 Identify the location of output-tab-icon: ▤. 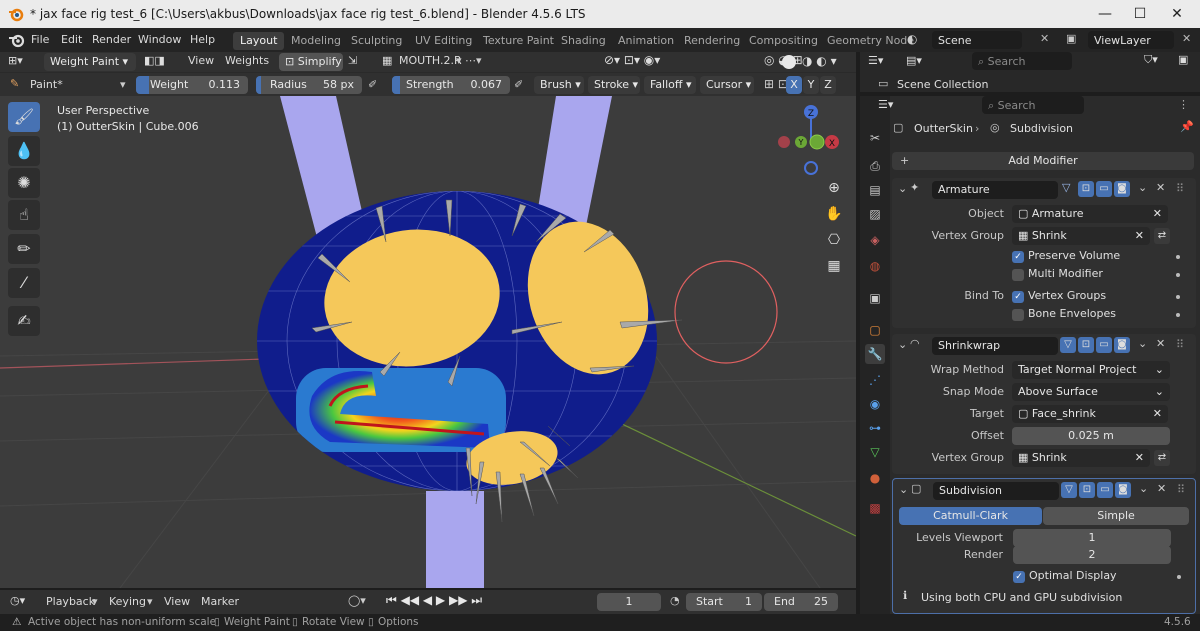
(875, 190).